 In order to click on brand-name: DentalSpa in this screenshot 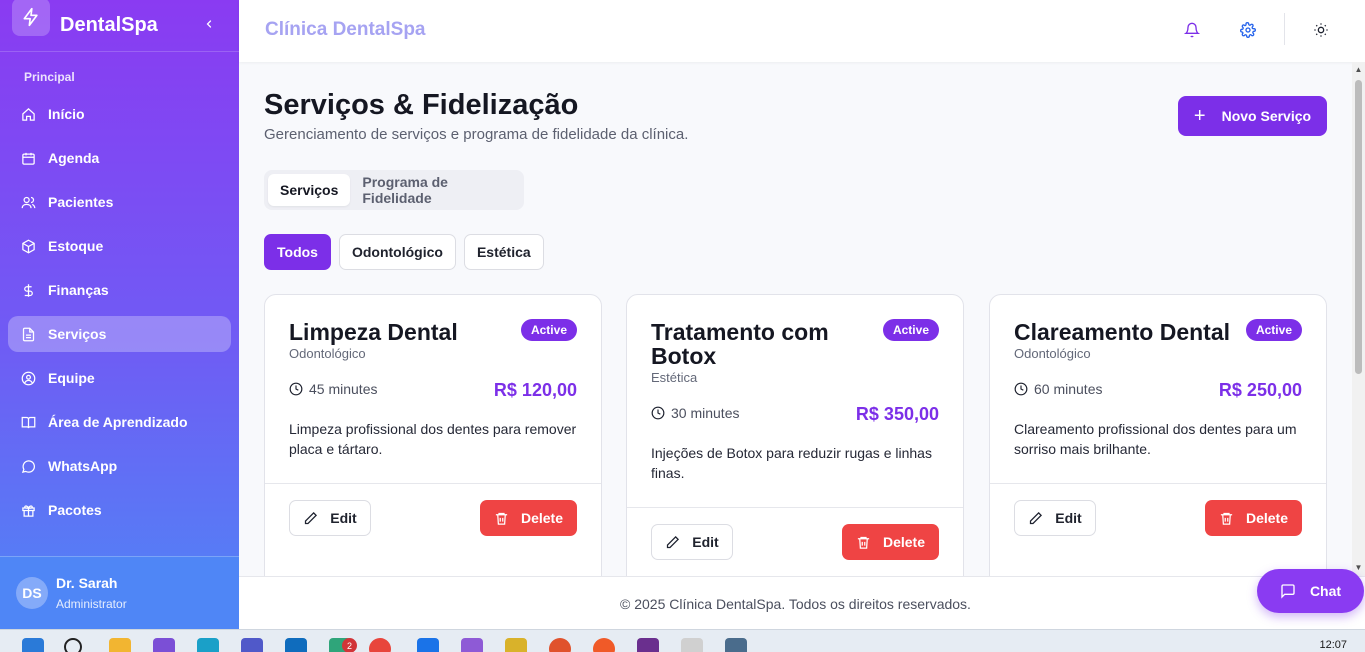, I will do `click(109, 25)`.